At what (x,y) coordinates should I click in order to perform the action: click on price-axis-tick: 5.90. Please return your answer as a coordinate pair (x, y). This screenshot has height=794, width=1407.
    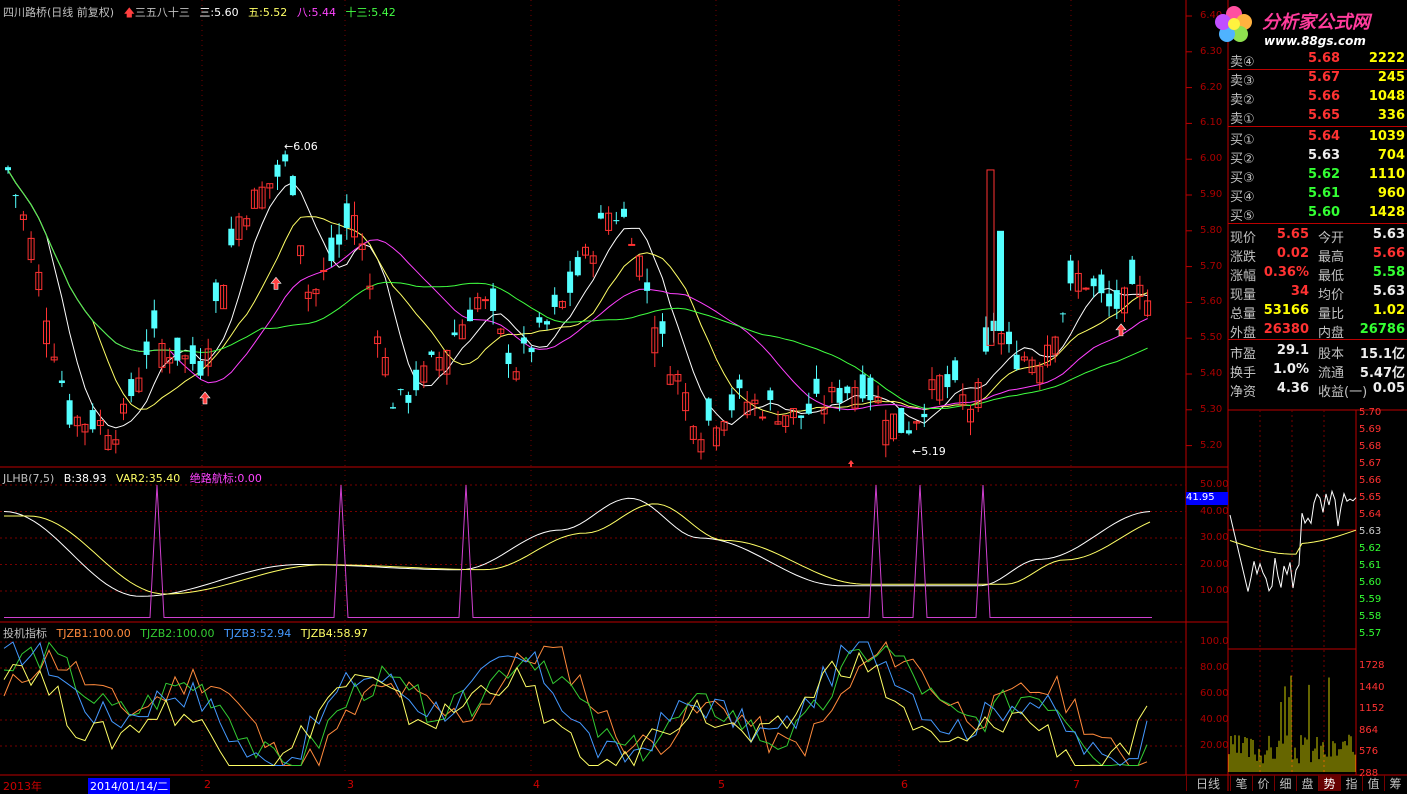
    Looking at the image, I should click on (1211, 194).